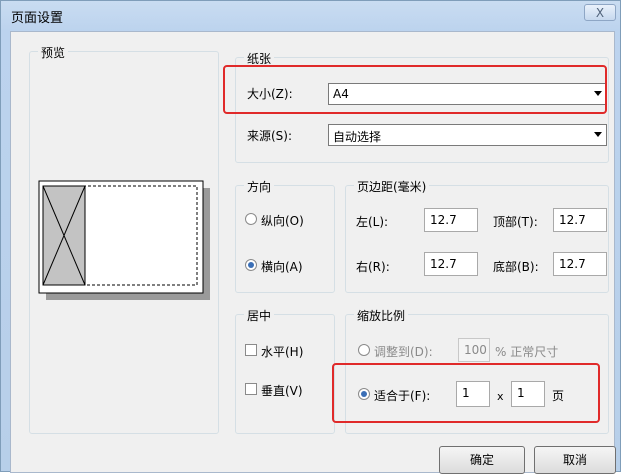  Describe the element at coordinates (474, 350) in the screenshot. I see `adjust-to-input: 100` at that location.